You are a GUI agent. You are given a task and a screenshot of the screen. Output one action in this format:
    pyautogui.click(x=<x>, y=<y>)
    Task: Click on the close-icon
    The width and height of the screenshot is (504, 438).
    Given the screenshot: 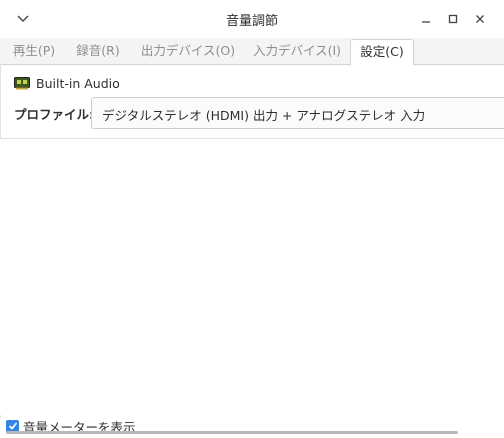 What is the action you would take?
    pyautogui.click(x=480, y=19)
    